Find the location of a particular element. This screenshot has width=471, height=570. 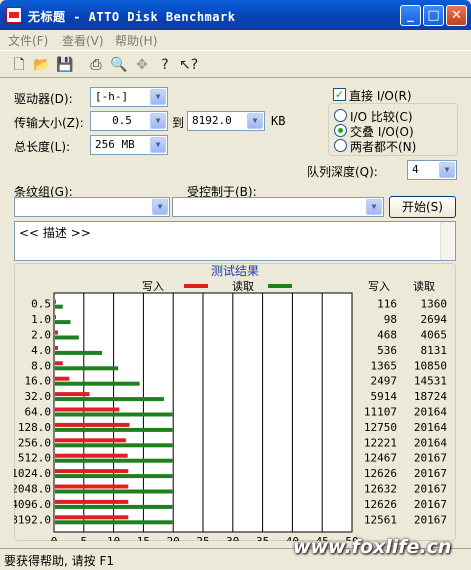

start-button: 开始(S) is located at coordinates (422, 207).